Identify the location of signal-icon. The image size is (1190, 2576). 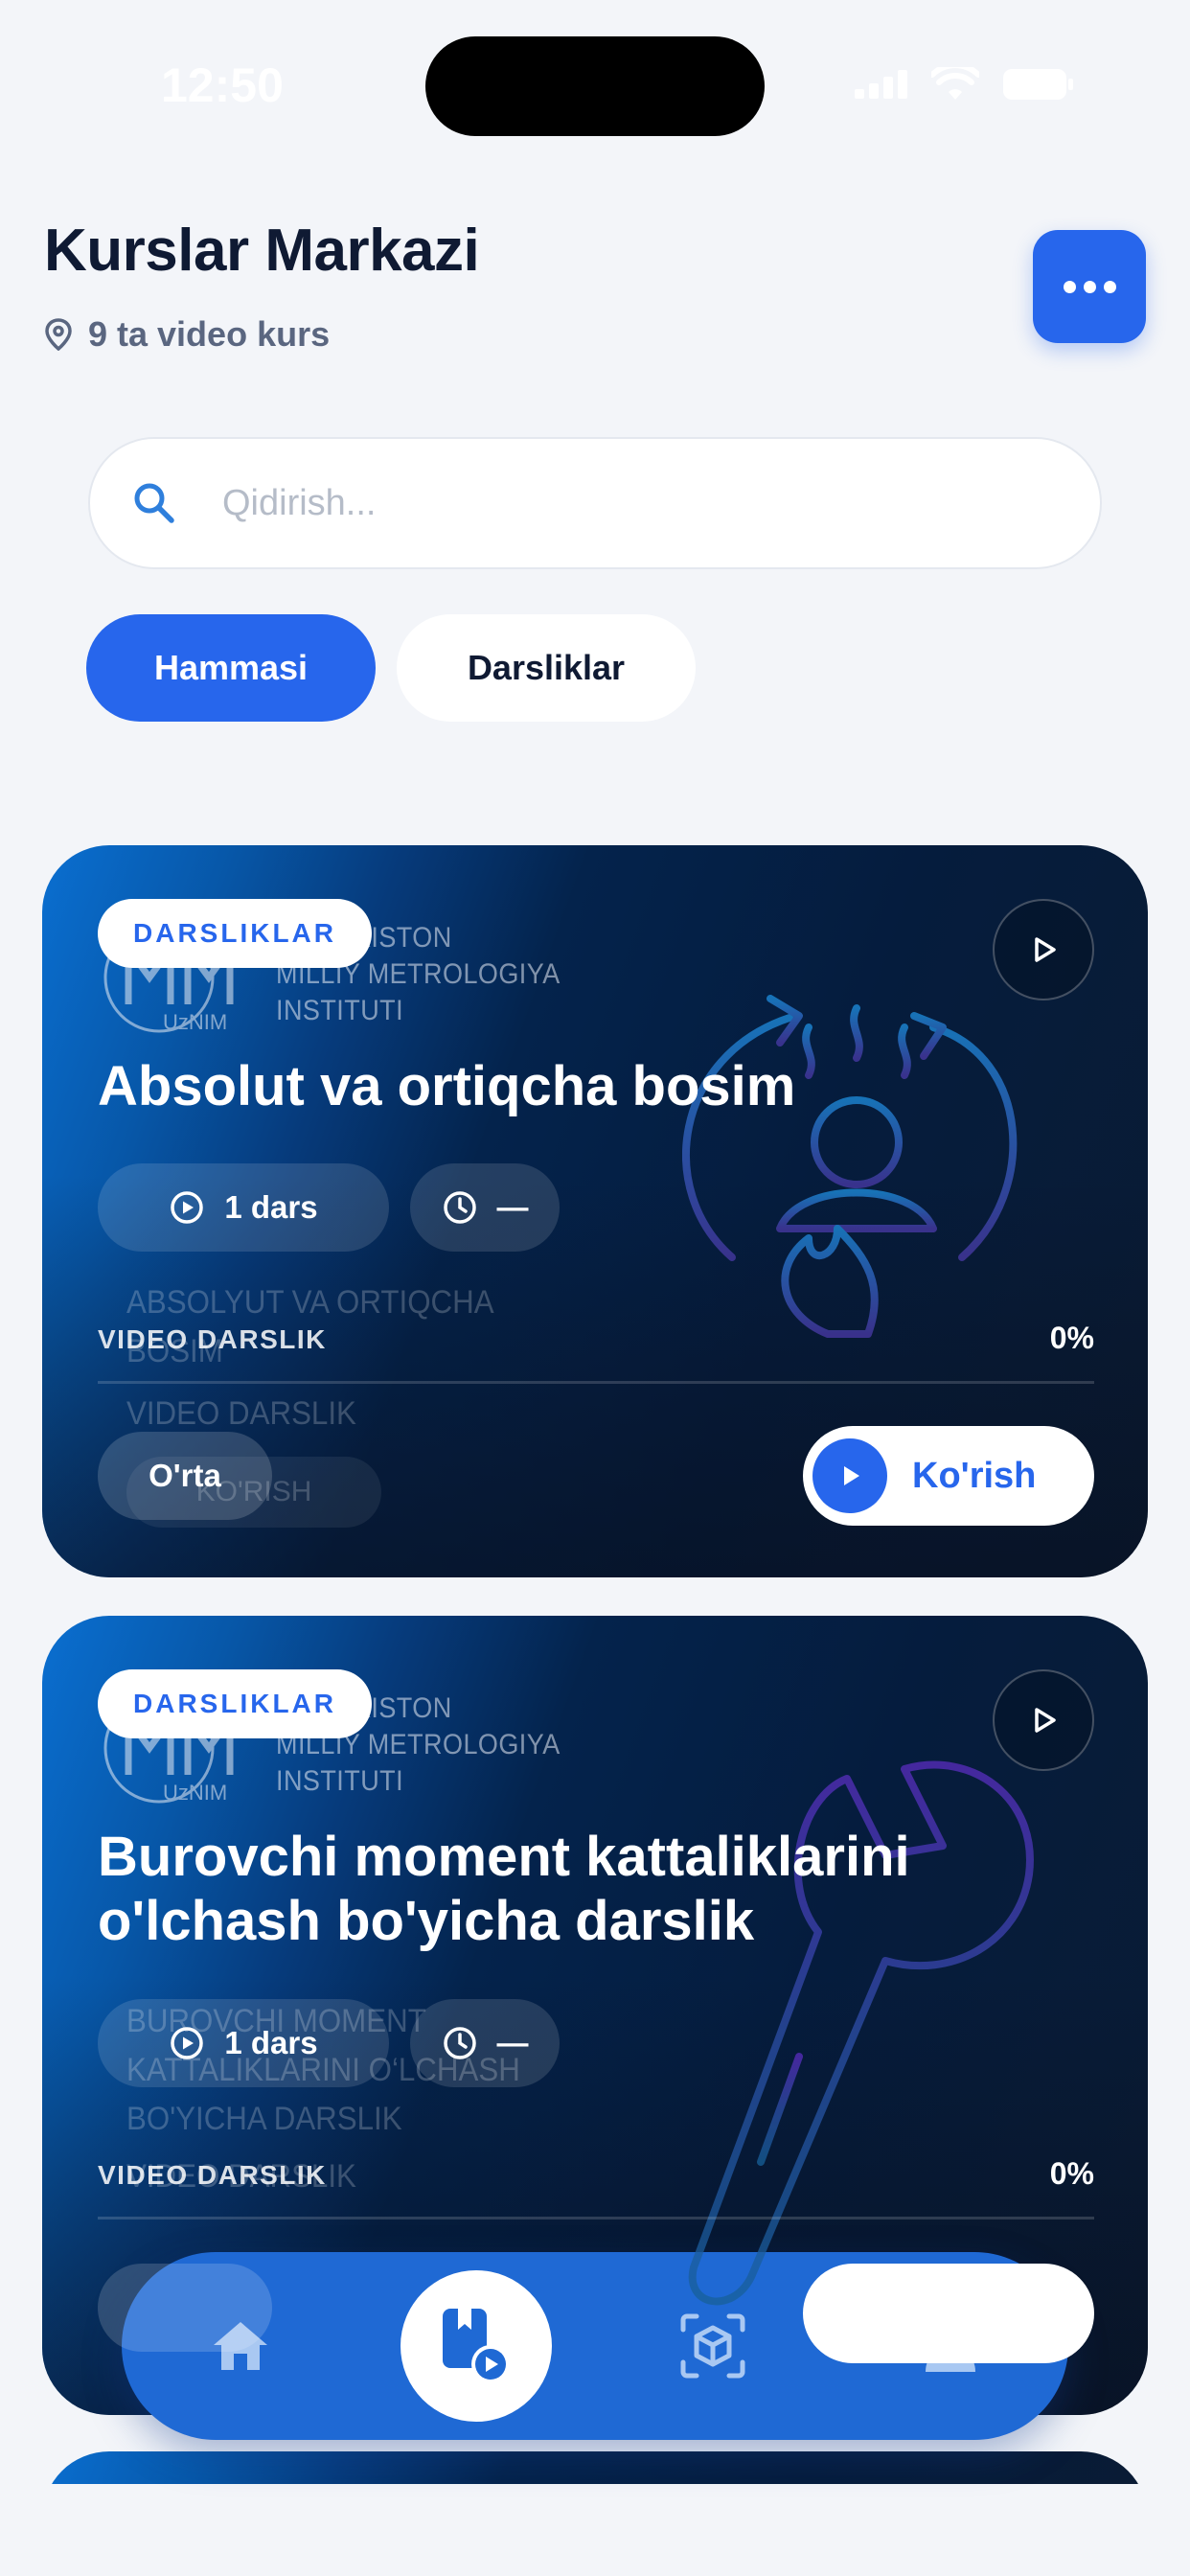
(881, 85).